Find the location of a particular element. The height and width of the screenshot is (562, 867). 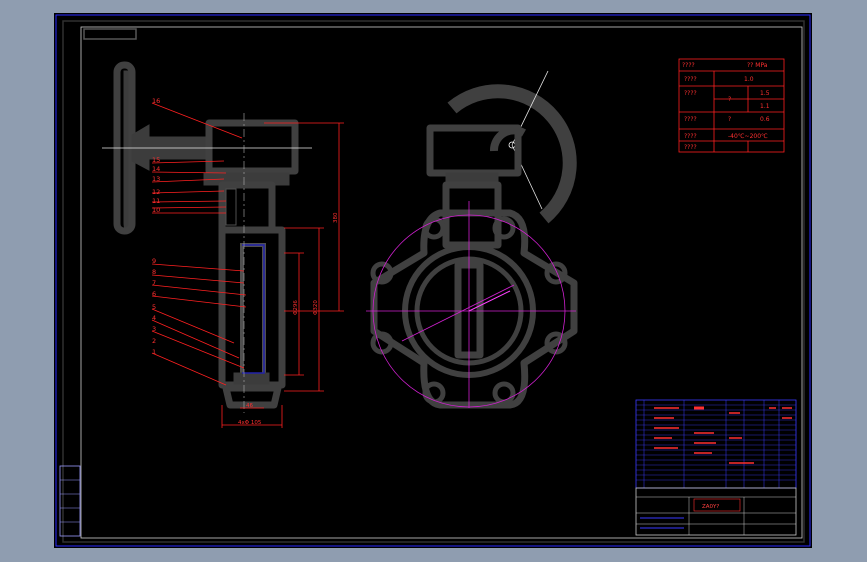

part-number: 11 is located at coordinates (156, 201).